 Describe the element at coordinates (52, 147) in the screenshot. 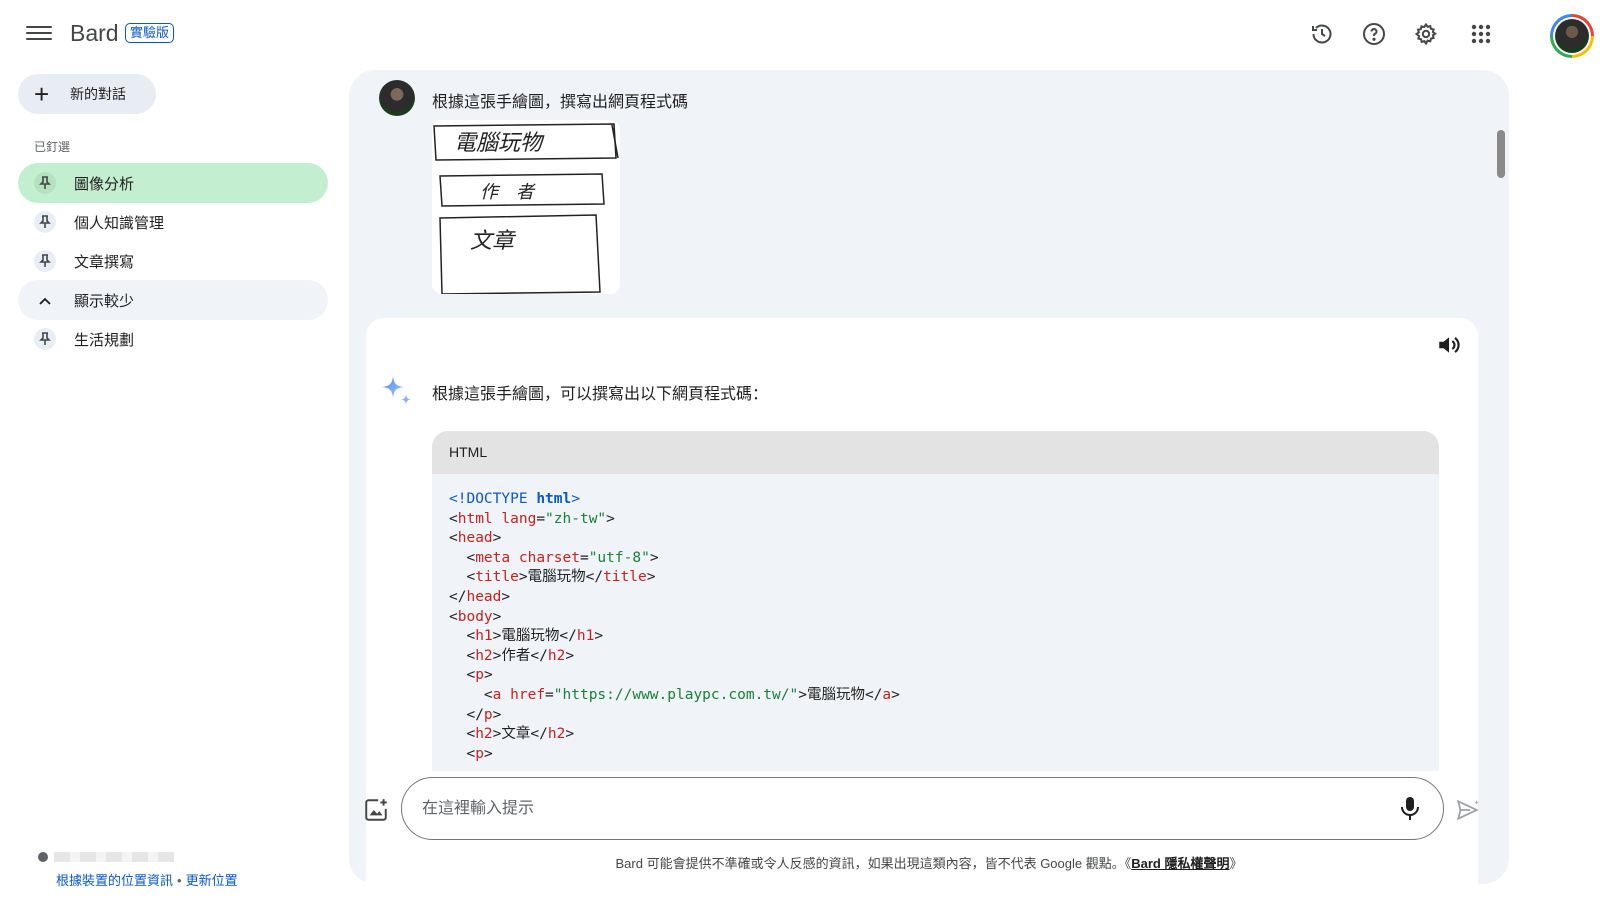

I see `pinned-section-label: 已釘選` at that location.